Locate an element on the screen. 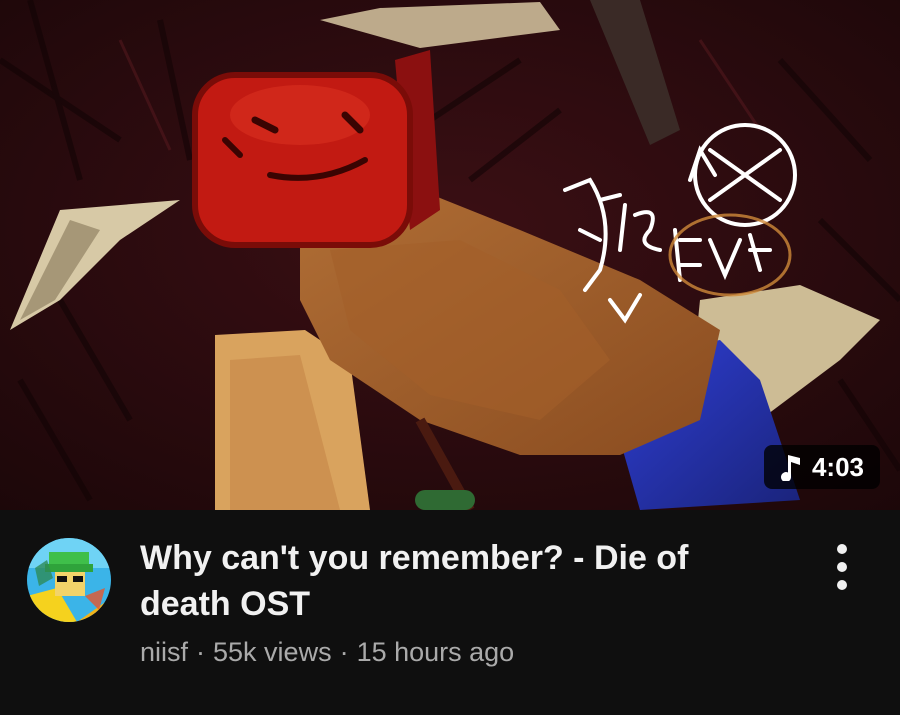 The height and width of the screenshot is (715, 900). more-vert-icon is located at coordinates (842, 567).